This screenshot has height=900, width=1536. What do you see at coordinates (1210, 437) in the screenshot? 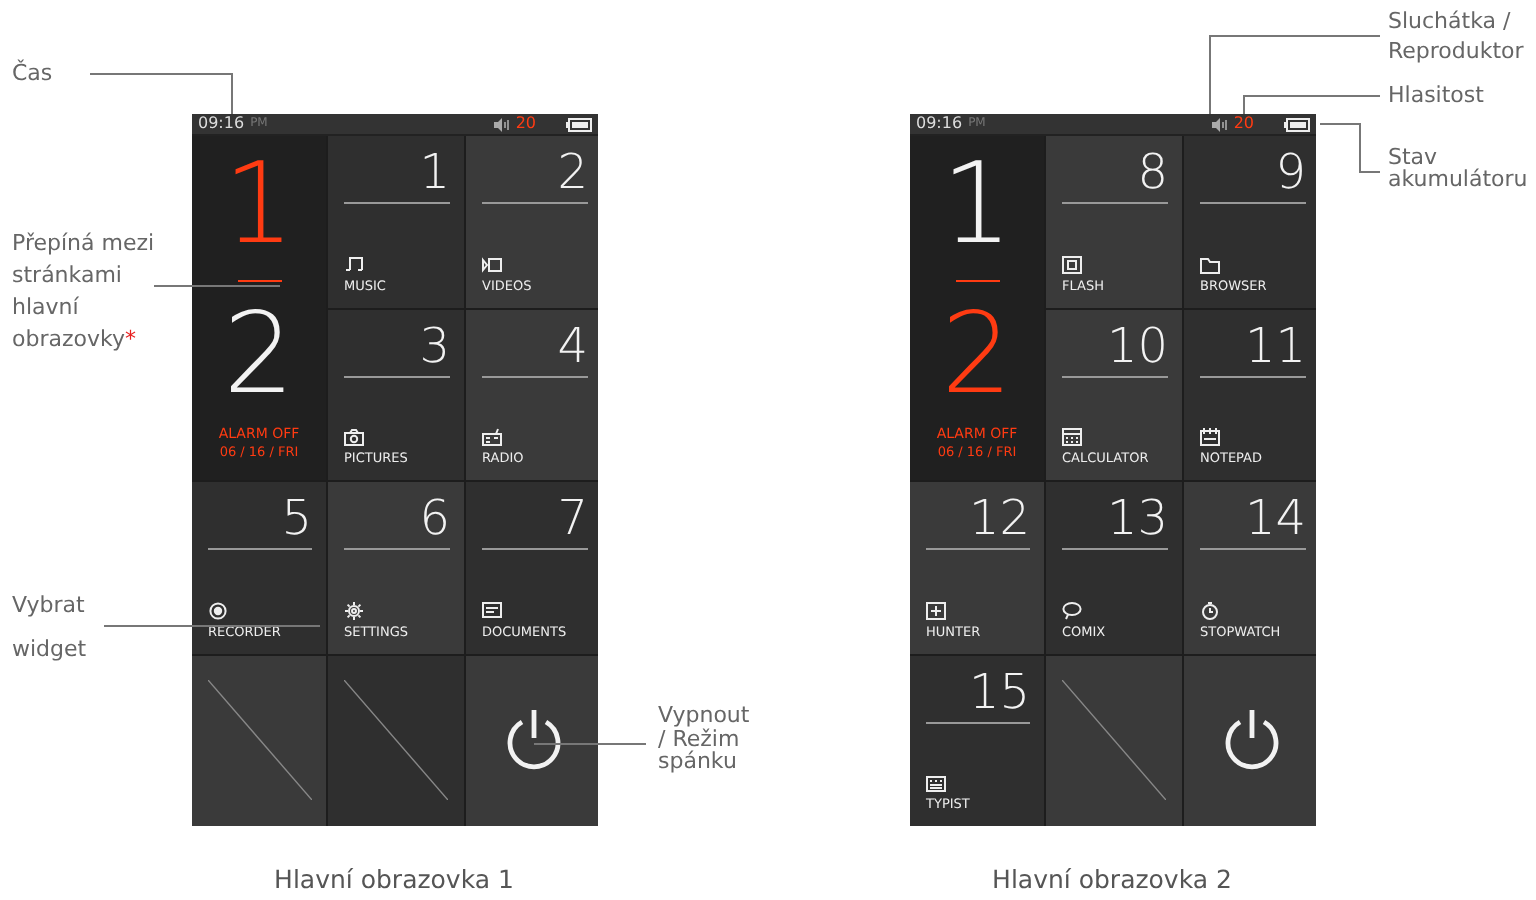
I see `notepad-icon` at bounding box center [1210, 437].